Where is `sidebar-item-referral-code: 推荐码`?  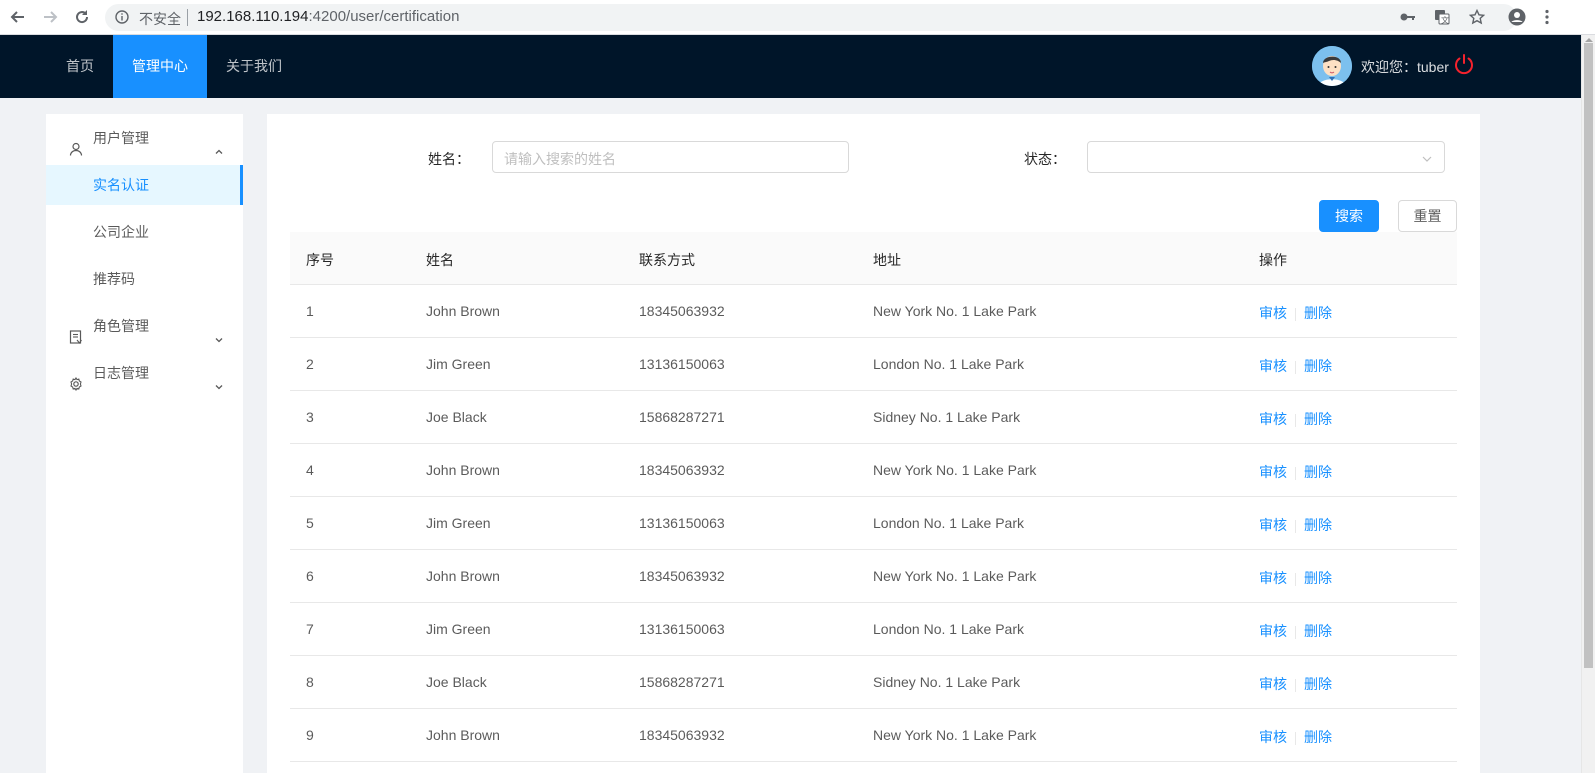 sidebar-item-referral-code: 推荐码 is located at coordinates (144, 279).